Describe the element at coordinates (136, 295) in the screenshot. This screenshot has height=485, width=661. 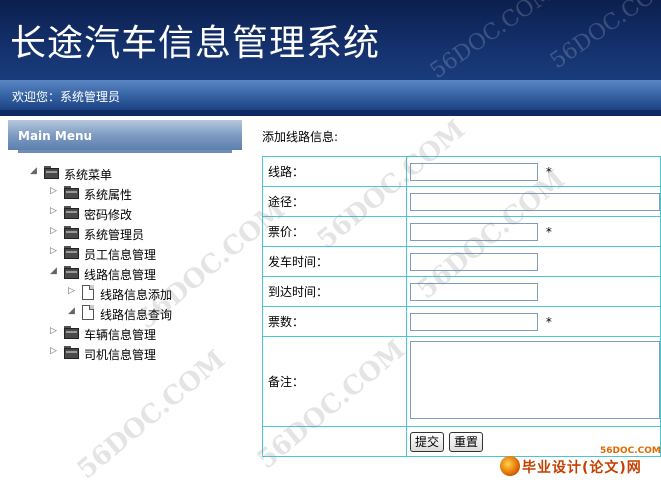
I see `tree-label: 线路信息添加` at that location.